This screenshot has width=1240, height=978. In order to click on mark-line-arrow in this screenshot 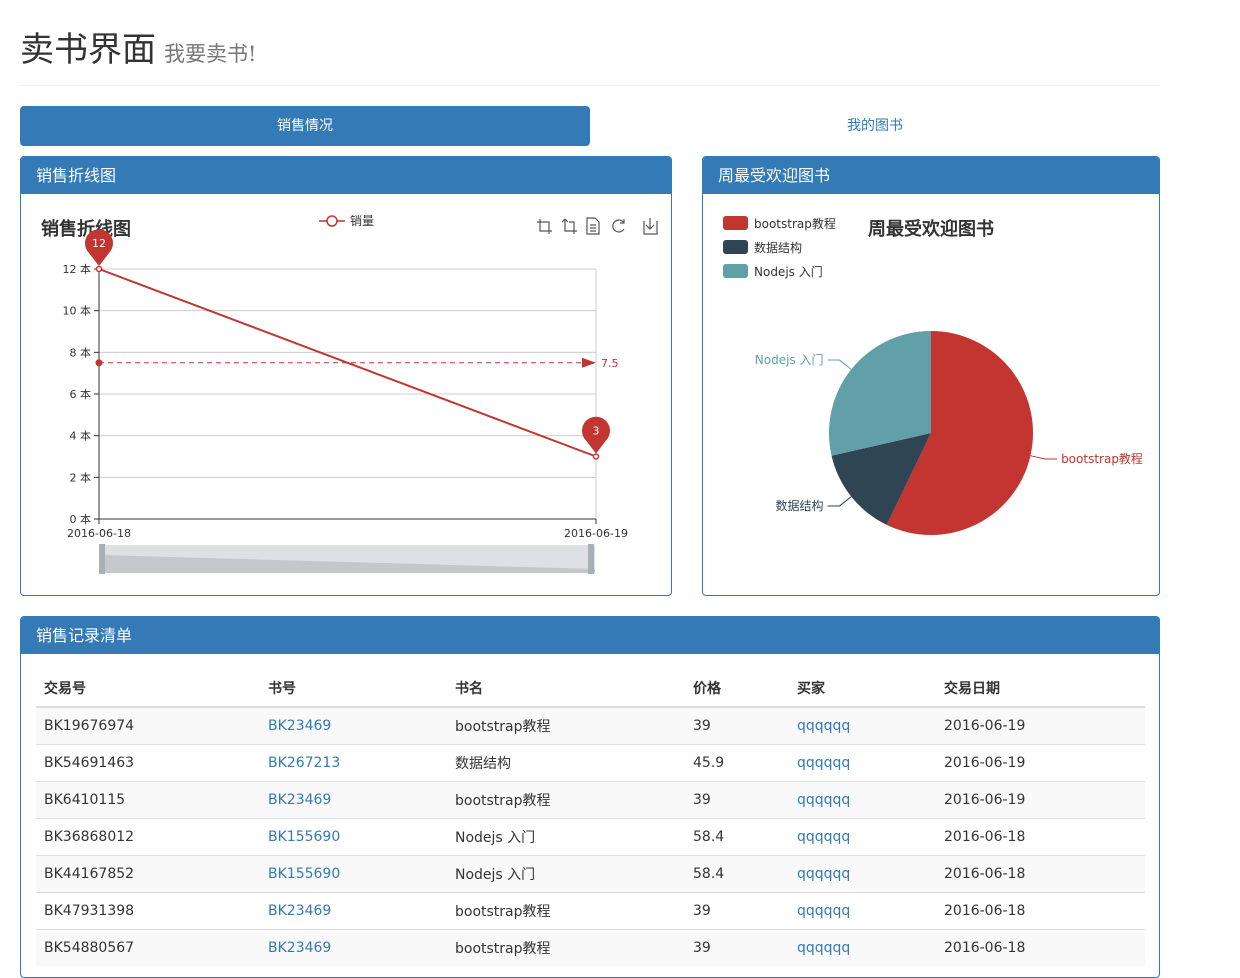, I will do `click(589, 362)`.